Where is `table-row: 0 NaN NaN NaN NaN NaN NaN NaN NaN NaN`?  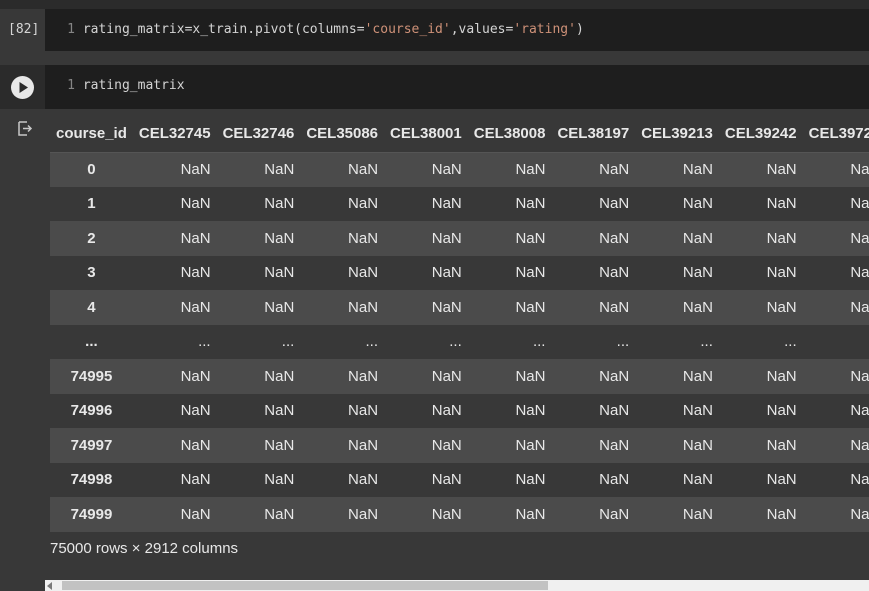 table-row: 0 NaN NaN NaN NaN NaN NaN NaN NaN NaN is located at coordinates (459, 169).